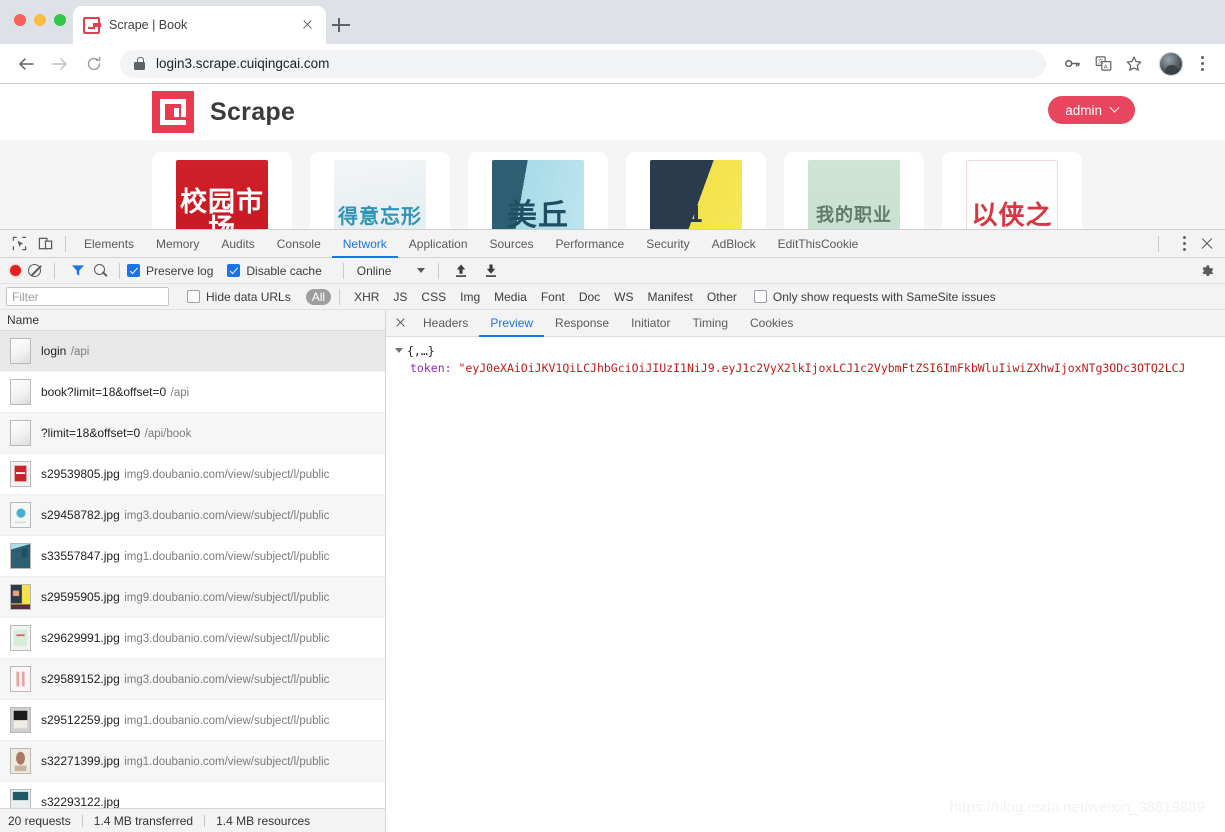 Image resolution: width=1225 pixels, height=832 pixels. Describe the element at coordinates (874, 297) in the screenshot. I see `samesite-issues-toggle: Only show requests with SameSite issues` at that location.